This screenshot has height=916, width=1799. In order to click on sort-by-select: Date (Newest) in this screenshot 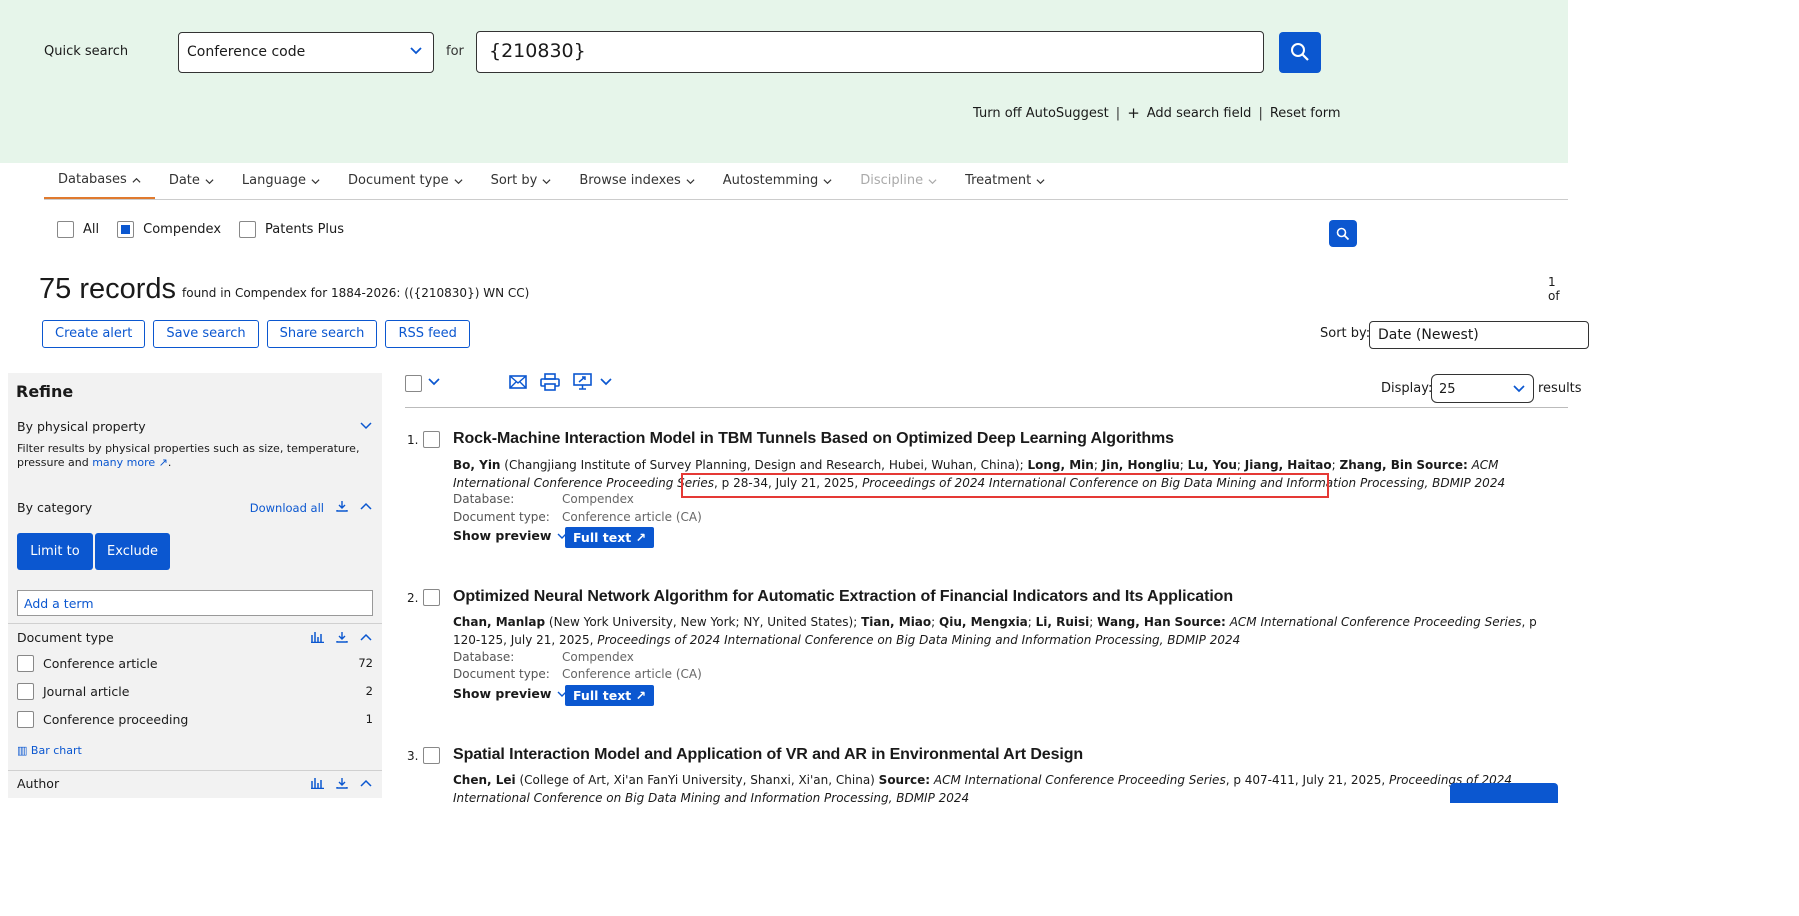, I will do `click(1479, 335)`.